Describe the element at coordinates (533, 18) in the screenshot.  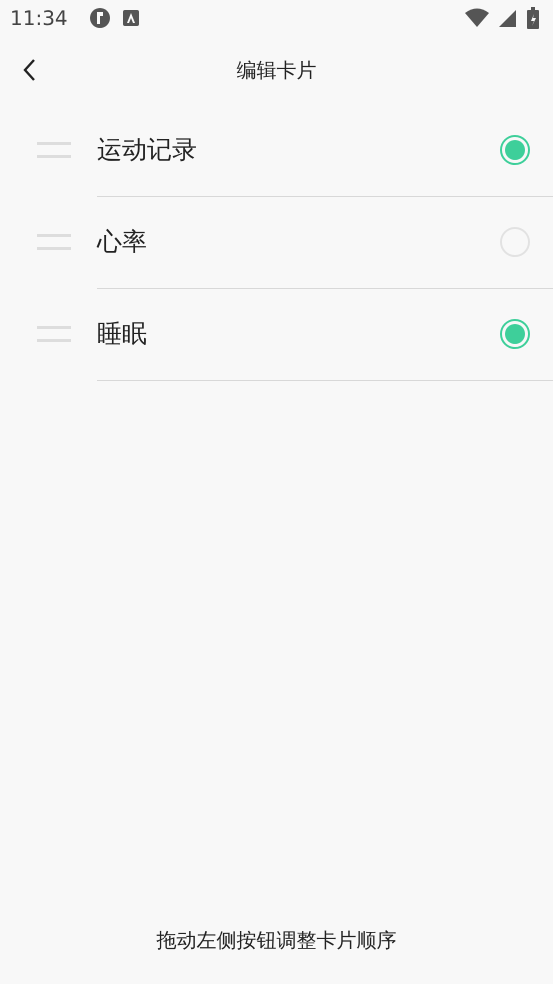
I see `battery-icon` at that location.